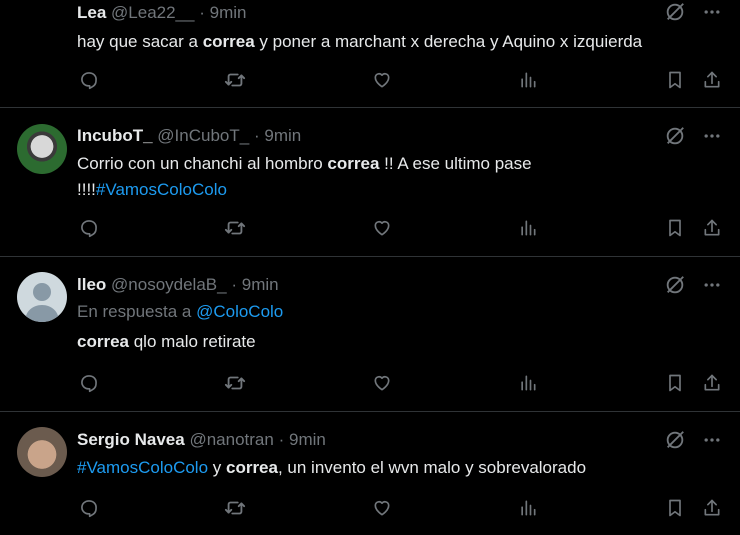  What do you see at coordinates (203, 135) in the screenshot?
I see `author-handle: @InCuboT_` at bounding box center [203, 135].